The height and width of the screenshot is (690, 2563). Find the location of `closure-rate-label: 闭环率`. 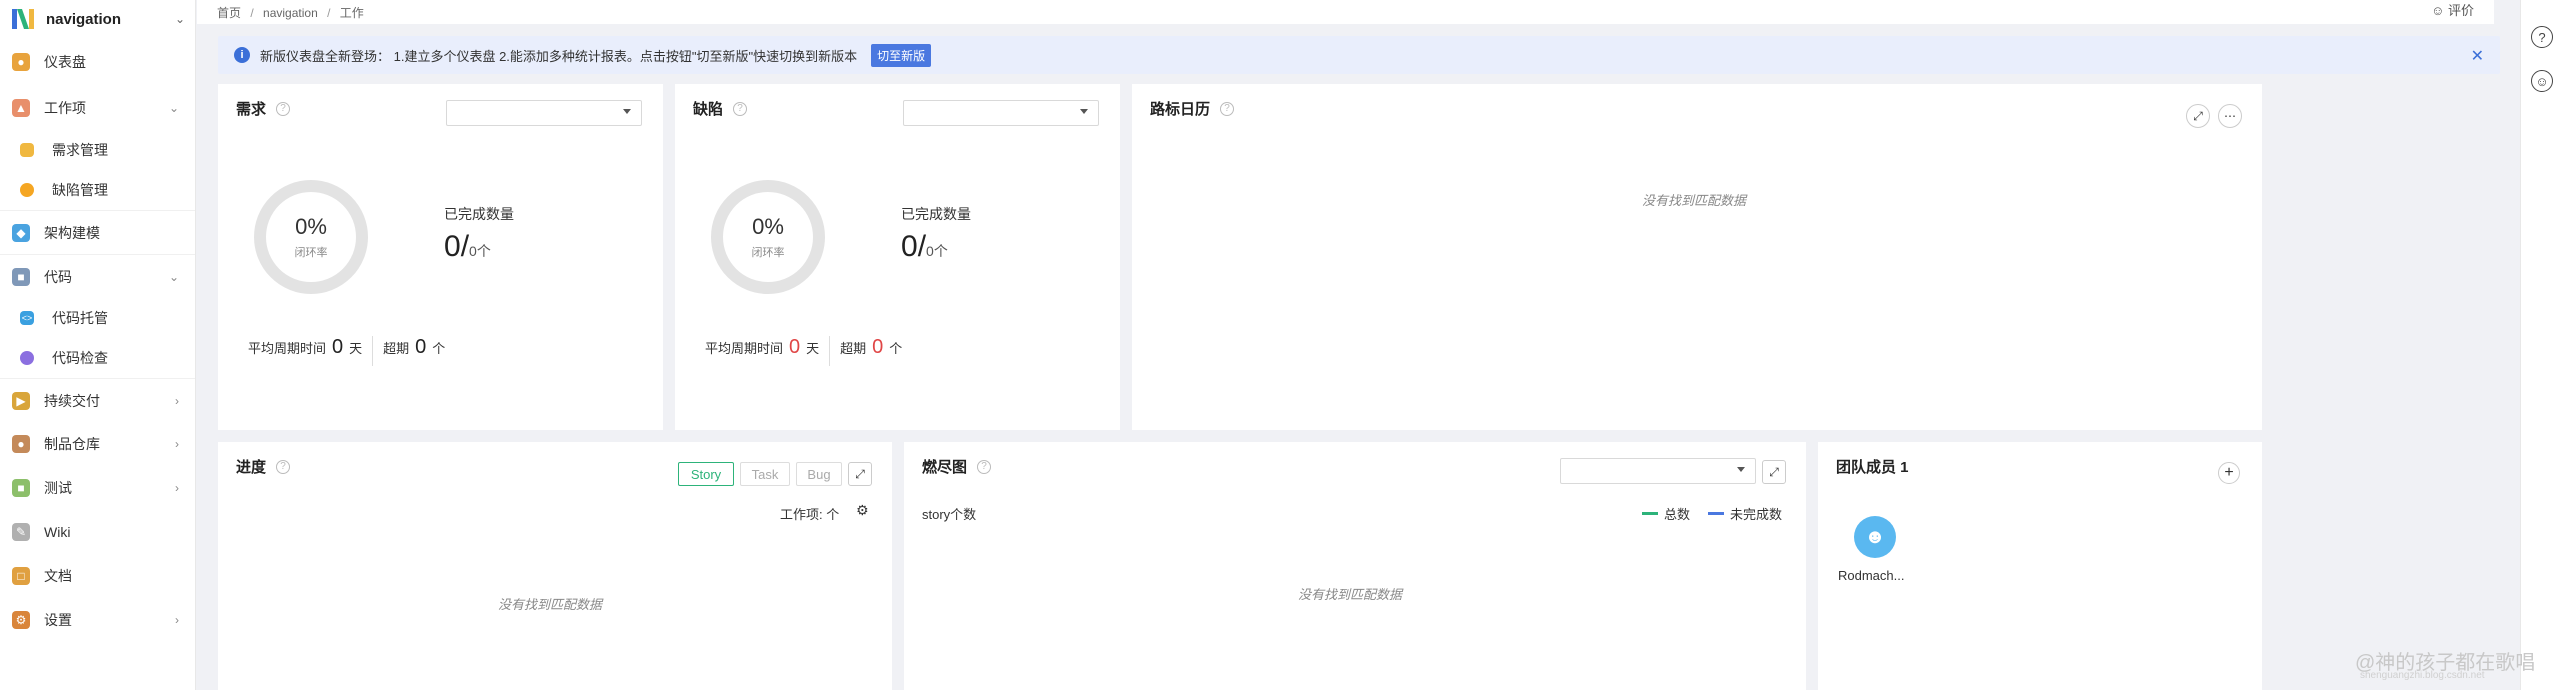

closure-rate-label: 闭环率 is located at coordinates (311, 253).